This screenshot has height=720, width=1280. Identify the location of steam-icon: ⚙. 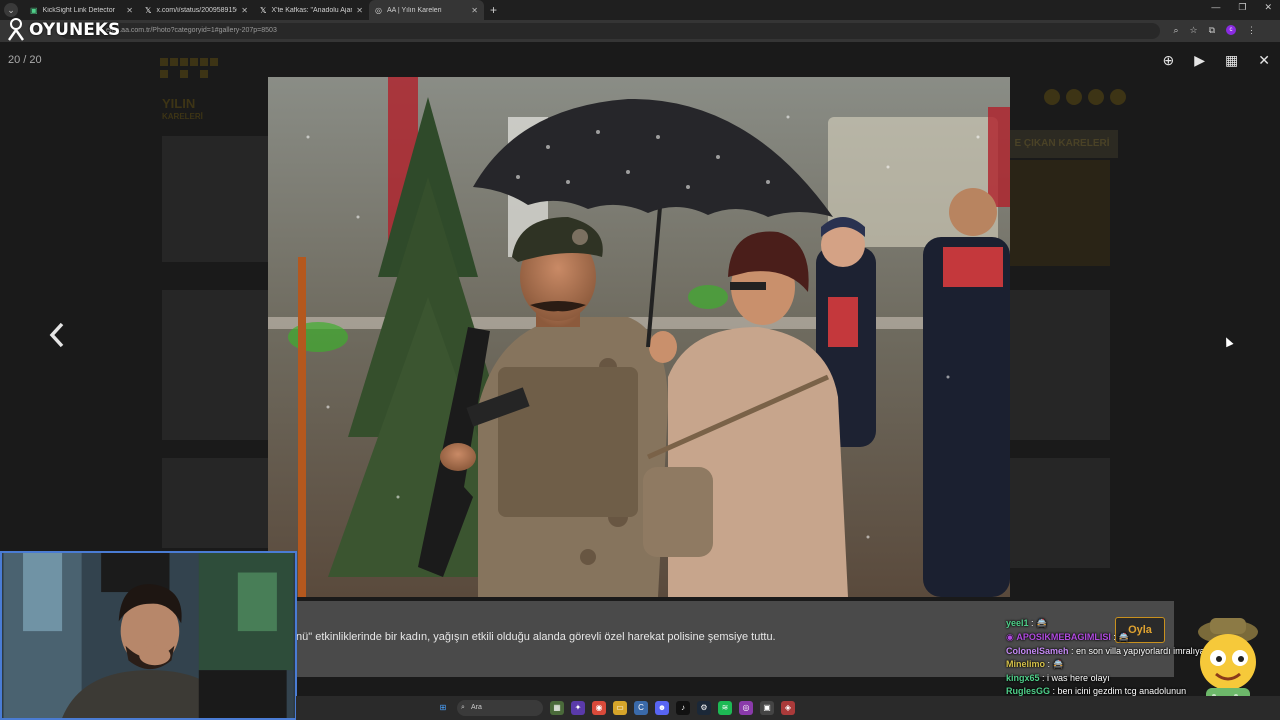
(704, 708).